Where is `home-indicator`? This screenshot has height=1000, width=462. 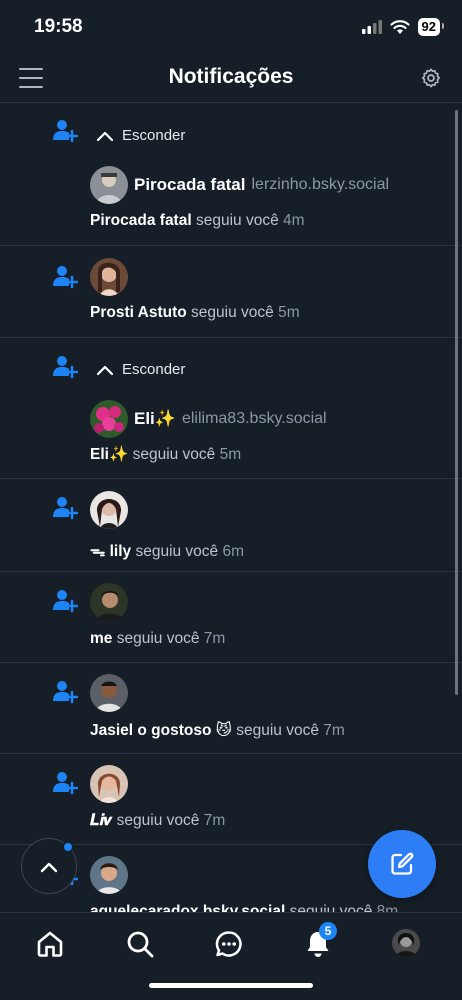 home-indicator is located at coordinates (231, 985).